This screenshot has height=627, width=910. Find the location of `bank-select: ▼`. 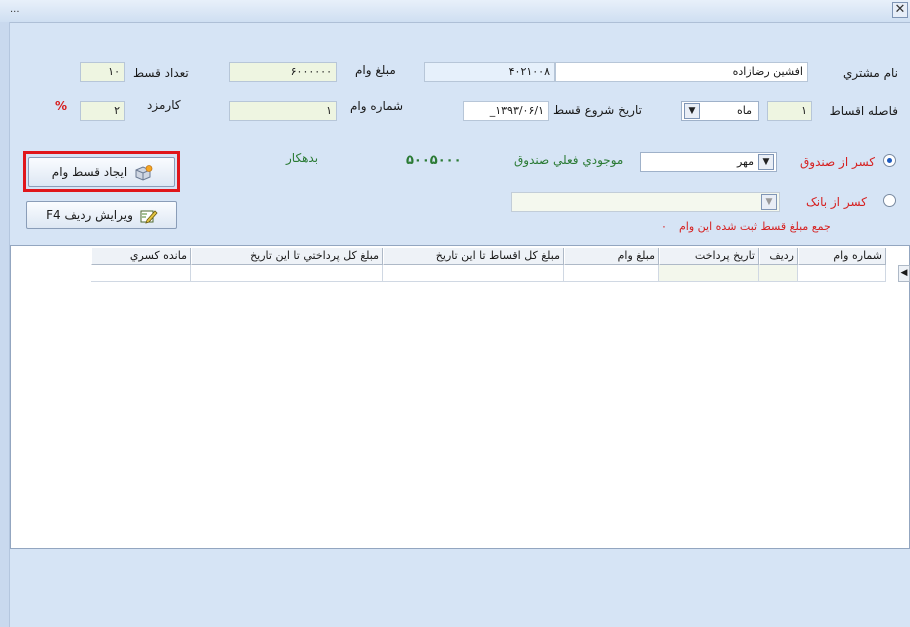

bank-select: ▼ is located at coordinates (645, 202).